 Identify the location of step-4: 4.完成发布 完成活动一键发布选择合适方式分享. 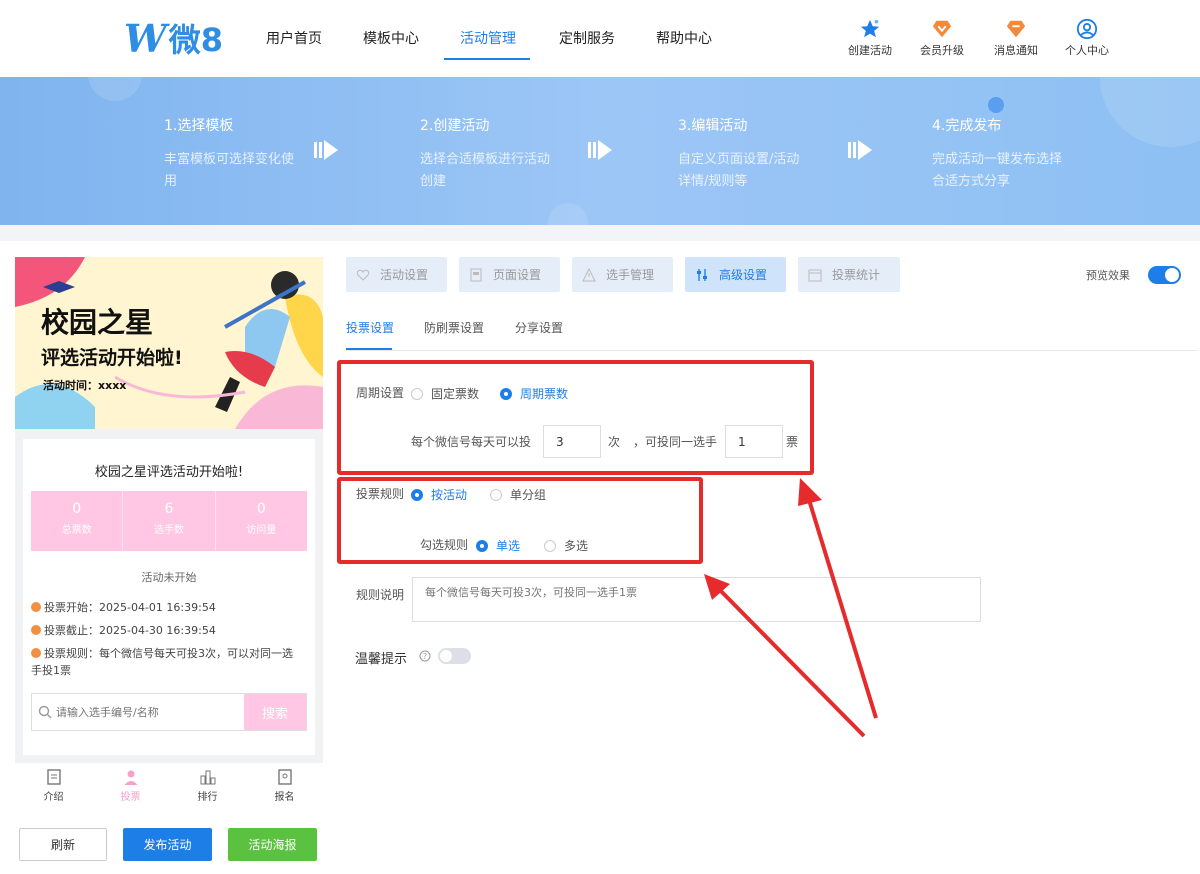
(997, 154).